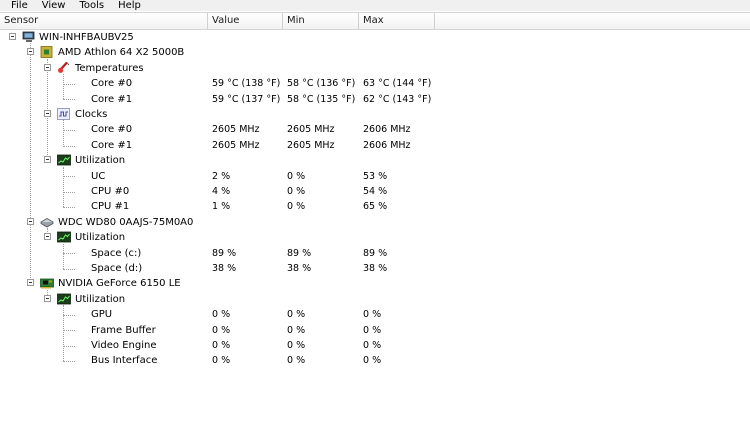 This screenshot has width=750, height=422. What do you see at coordinates (98, 176) in the screenshot?
I see `tree-label-uc: UC` at bounding box center [98, 176].